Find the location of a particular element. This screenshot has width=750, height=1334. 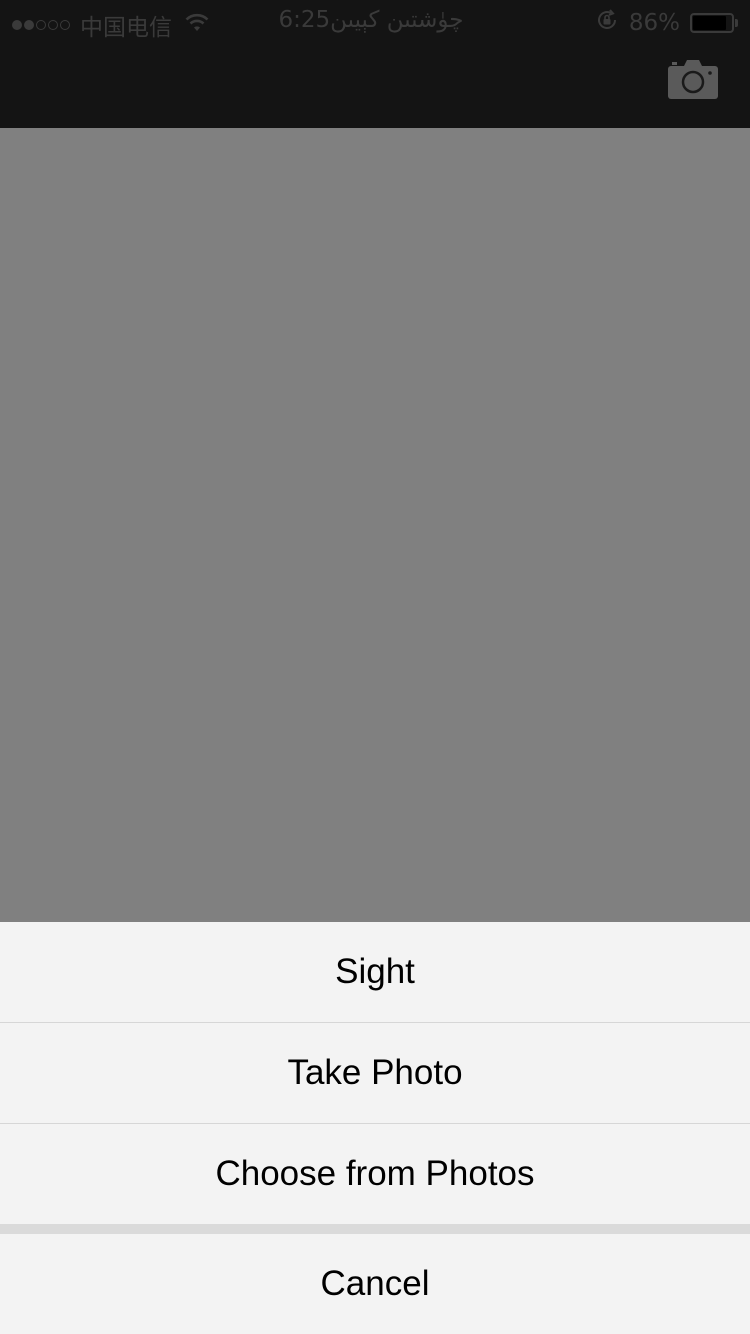

camera-button is located at coordinates (693, 82).